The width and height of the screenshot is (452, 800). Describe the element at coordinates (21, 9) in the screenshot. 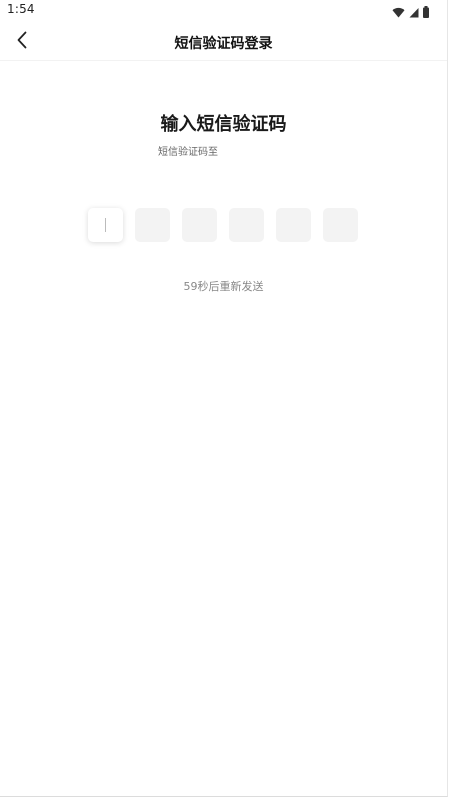

I see `status-time: 1:54` at that location.